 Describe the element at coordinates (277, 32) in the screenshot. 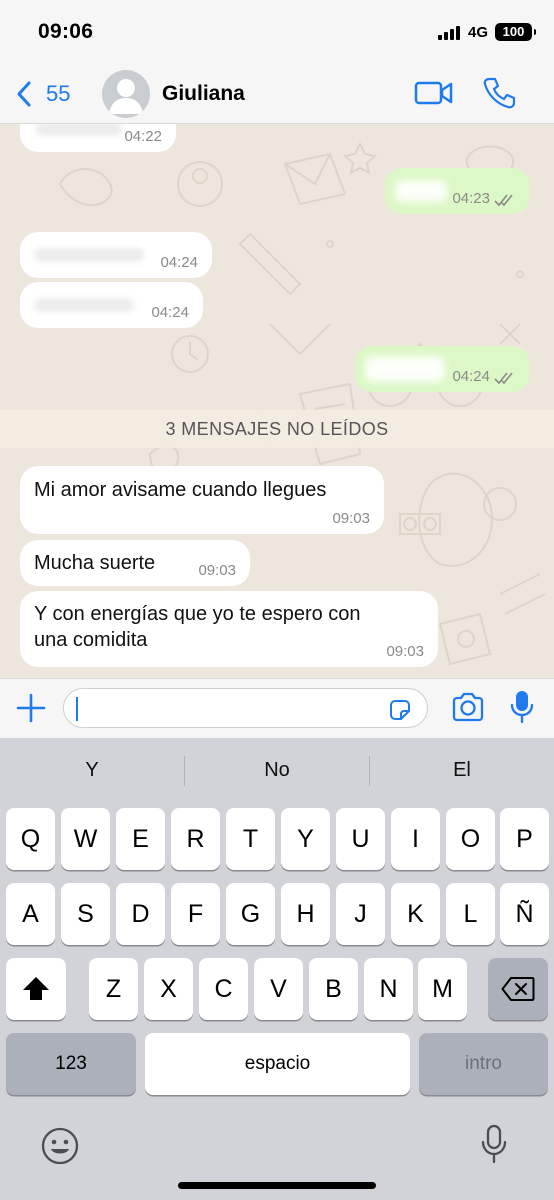

I see `status-bar: 09:06 4G 100` at that location.